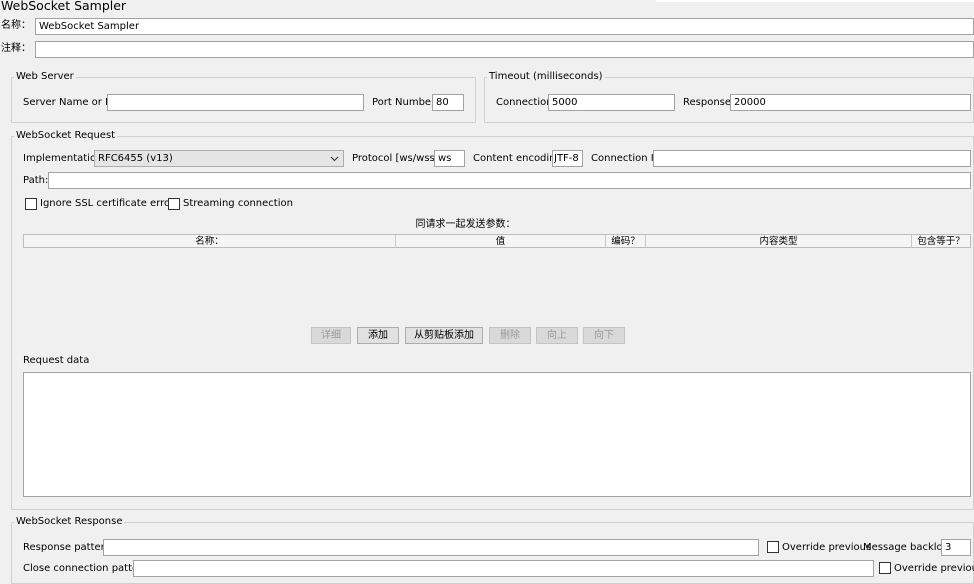  I want to click on column-header-include-equals: 包含等于？, so click(941, 241).